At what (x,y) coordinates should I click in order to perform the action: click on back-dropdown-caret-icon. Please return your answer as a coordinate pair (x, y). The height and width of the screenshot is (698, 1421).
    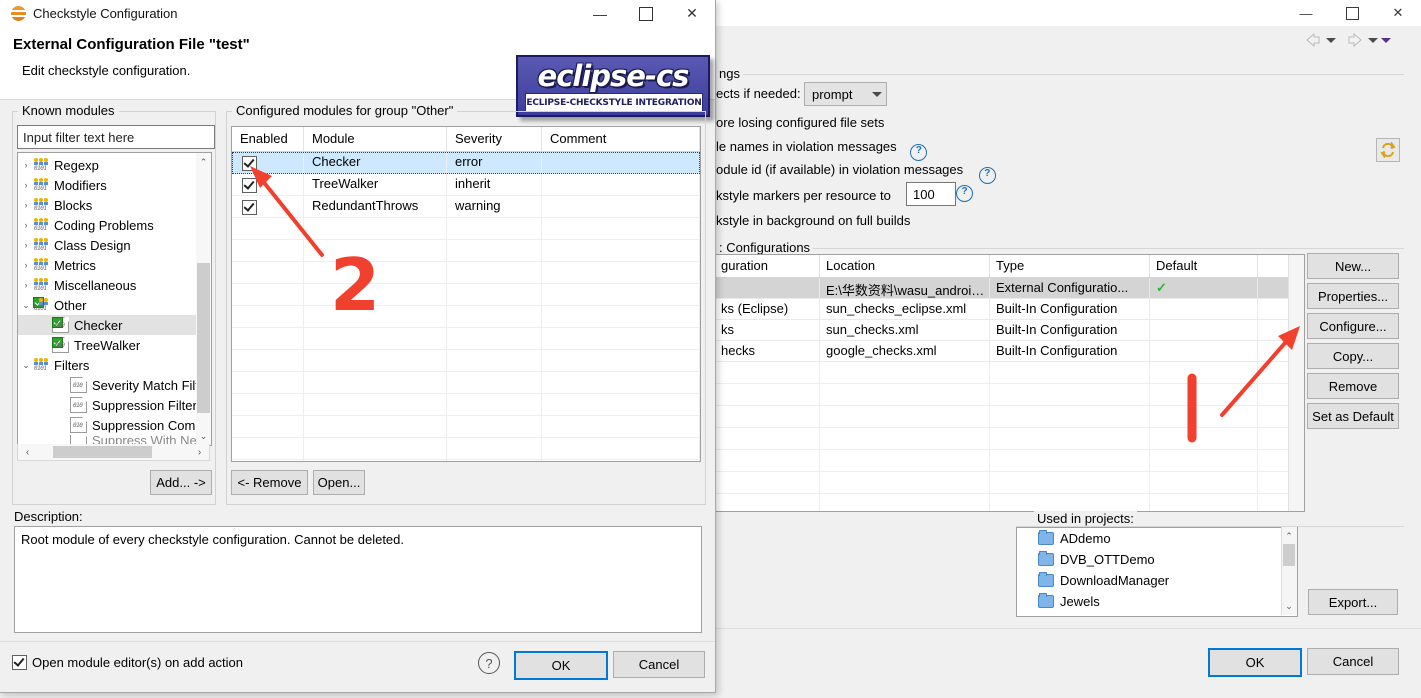
    Looking at the image, I should click on (1331, 40).